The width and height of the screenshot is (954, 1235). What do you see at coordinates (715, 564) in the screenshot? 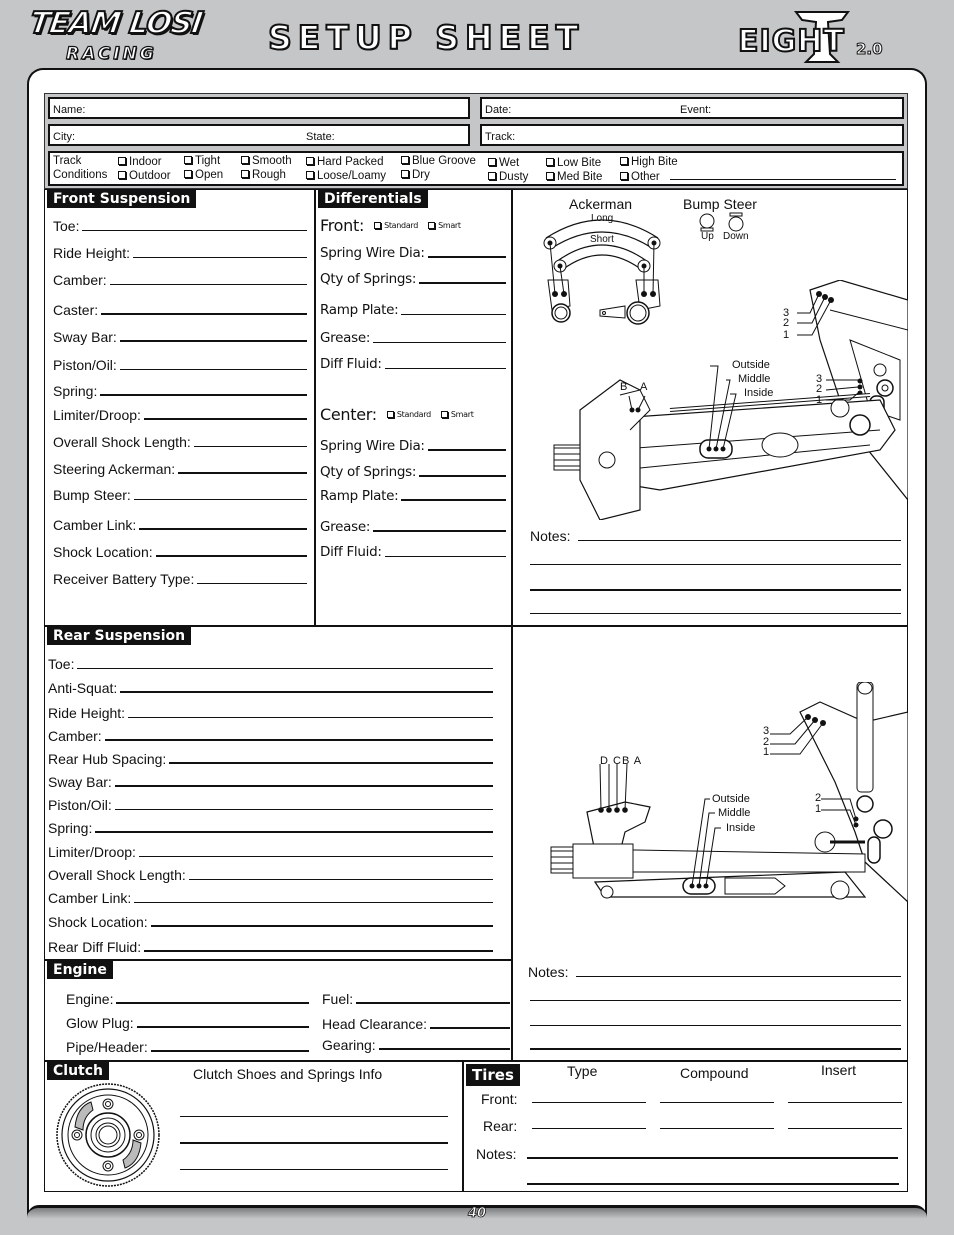
I see `front-notes-line` at bounding box center [715, 564].